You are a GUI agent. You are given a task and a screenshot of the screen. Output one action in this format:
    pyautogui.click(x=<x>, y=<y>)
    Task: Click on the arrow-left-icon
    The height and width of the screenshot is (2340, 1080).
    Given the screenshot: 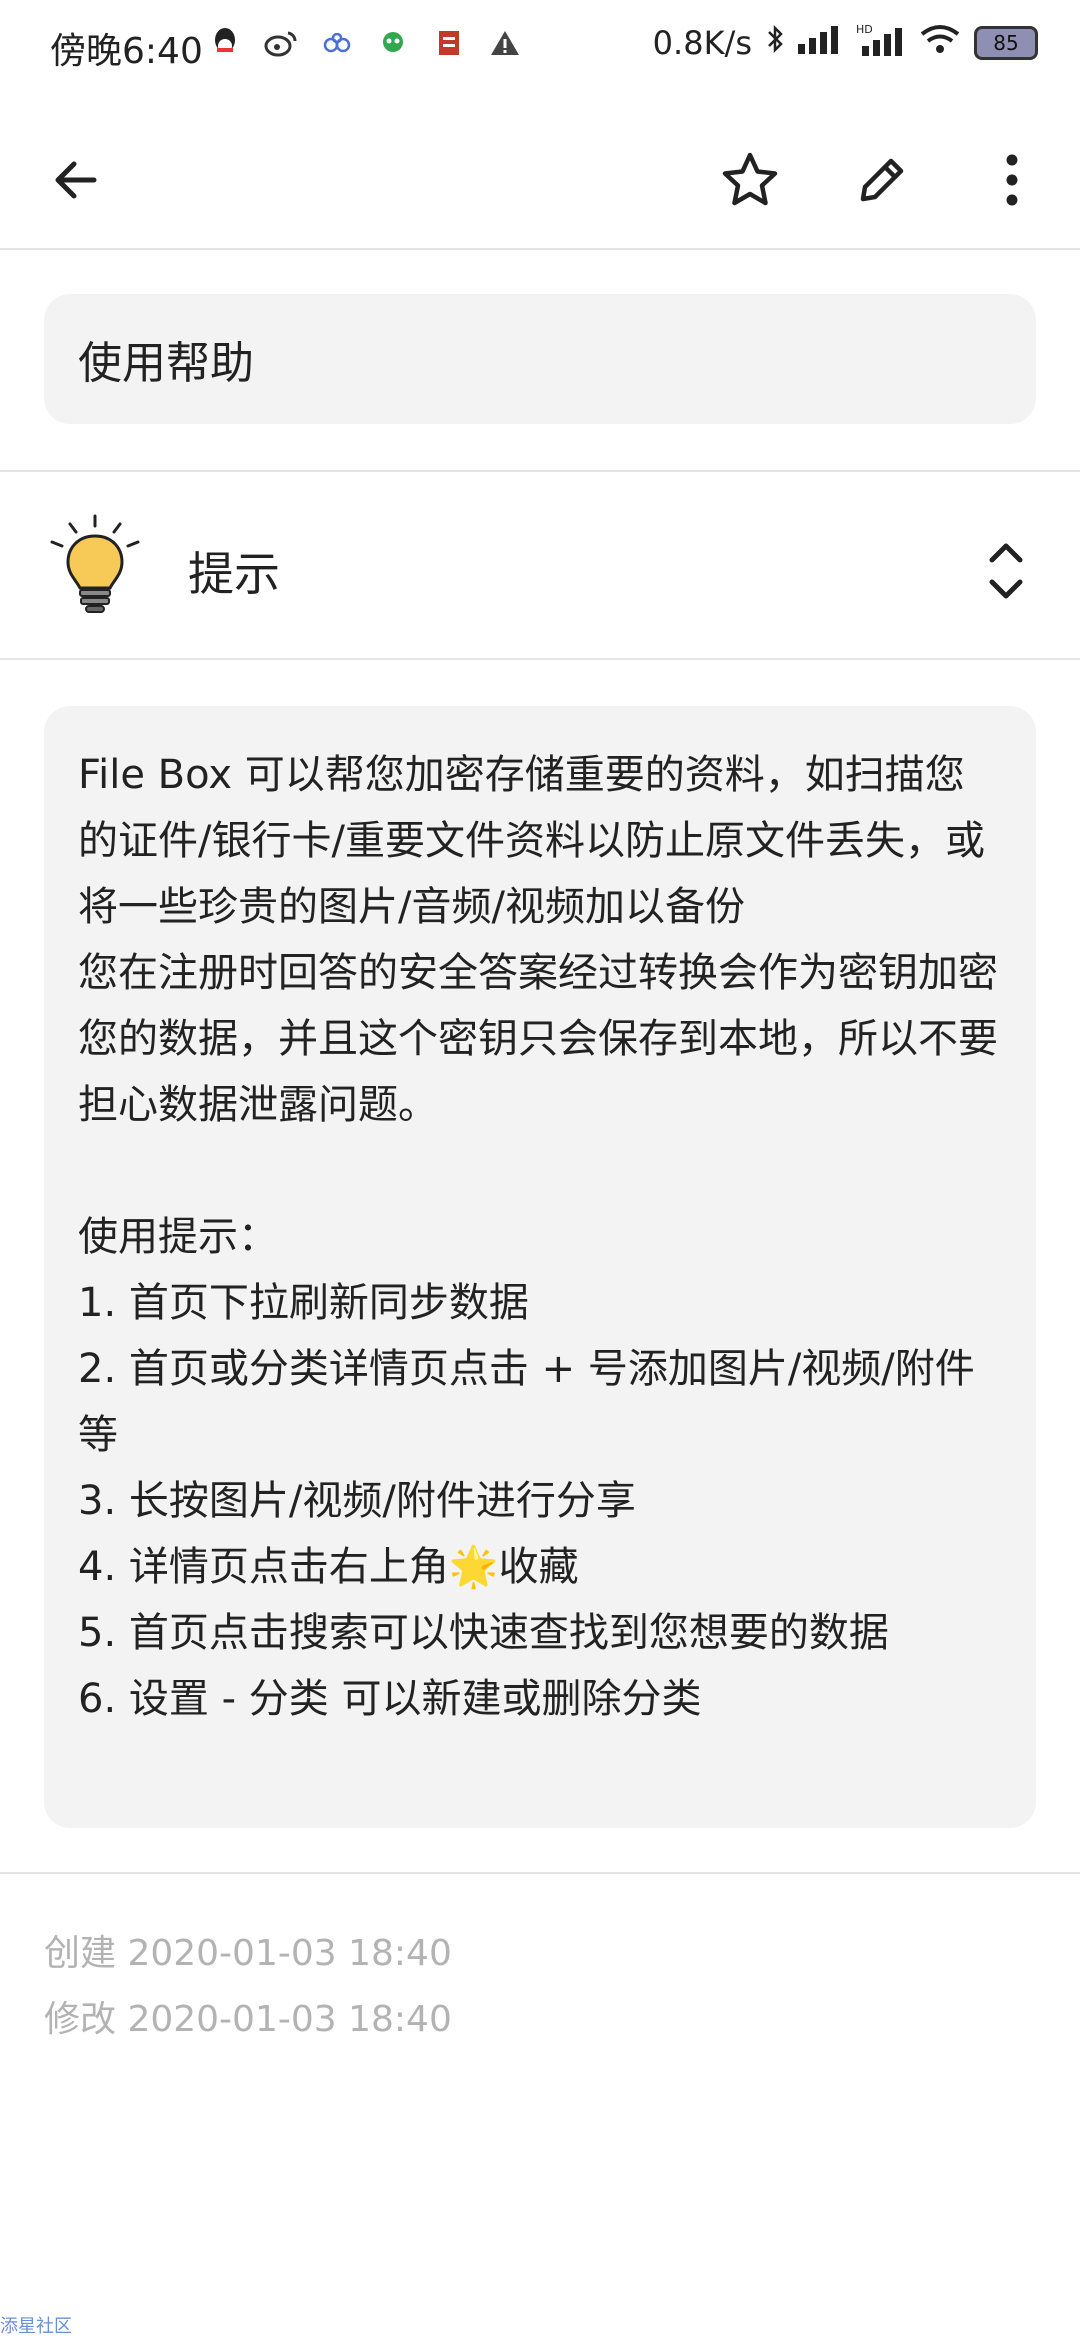 What is the action you would take?
    pyautogui.click(x=76, y=180)
    